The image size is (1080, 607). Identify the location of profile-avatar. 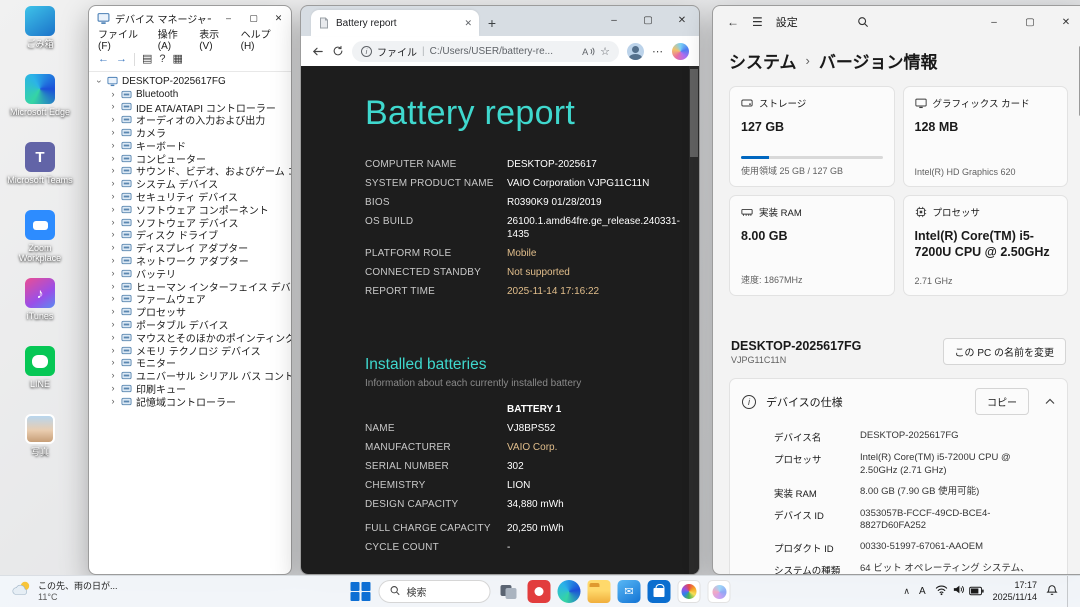
(635, 51).